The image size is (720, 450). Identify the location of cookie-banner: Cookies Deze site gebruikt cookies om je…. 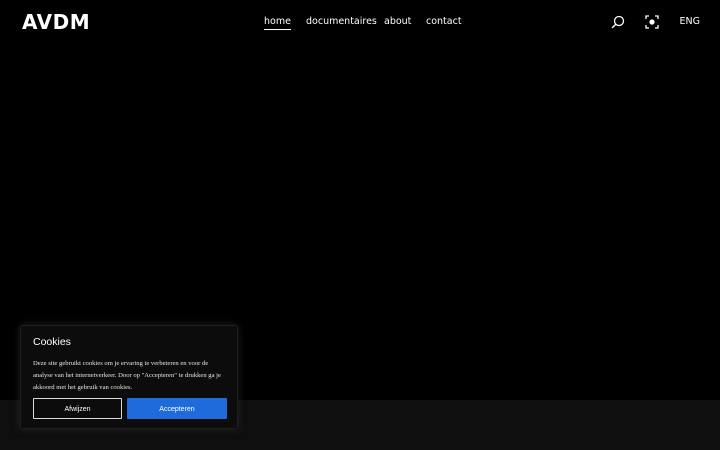
(129, 377).